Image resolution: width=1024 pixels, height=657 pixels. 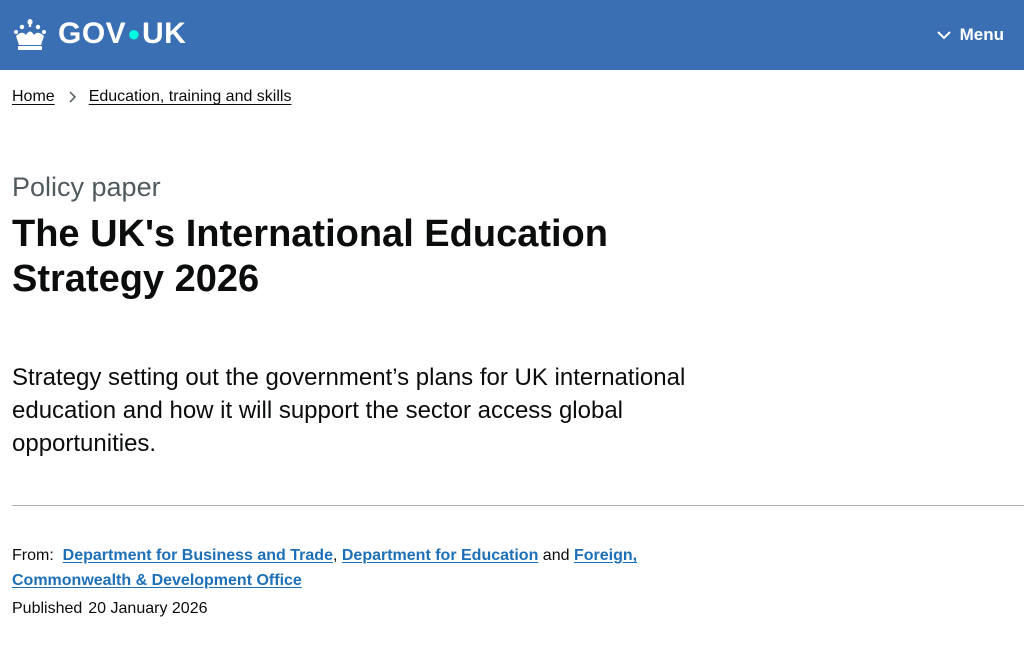 I want to click on page-caption: Policy paper, so click(x=86, y=187).